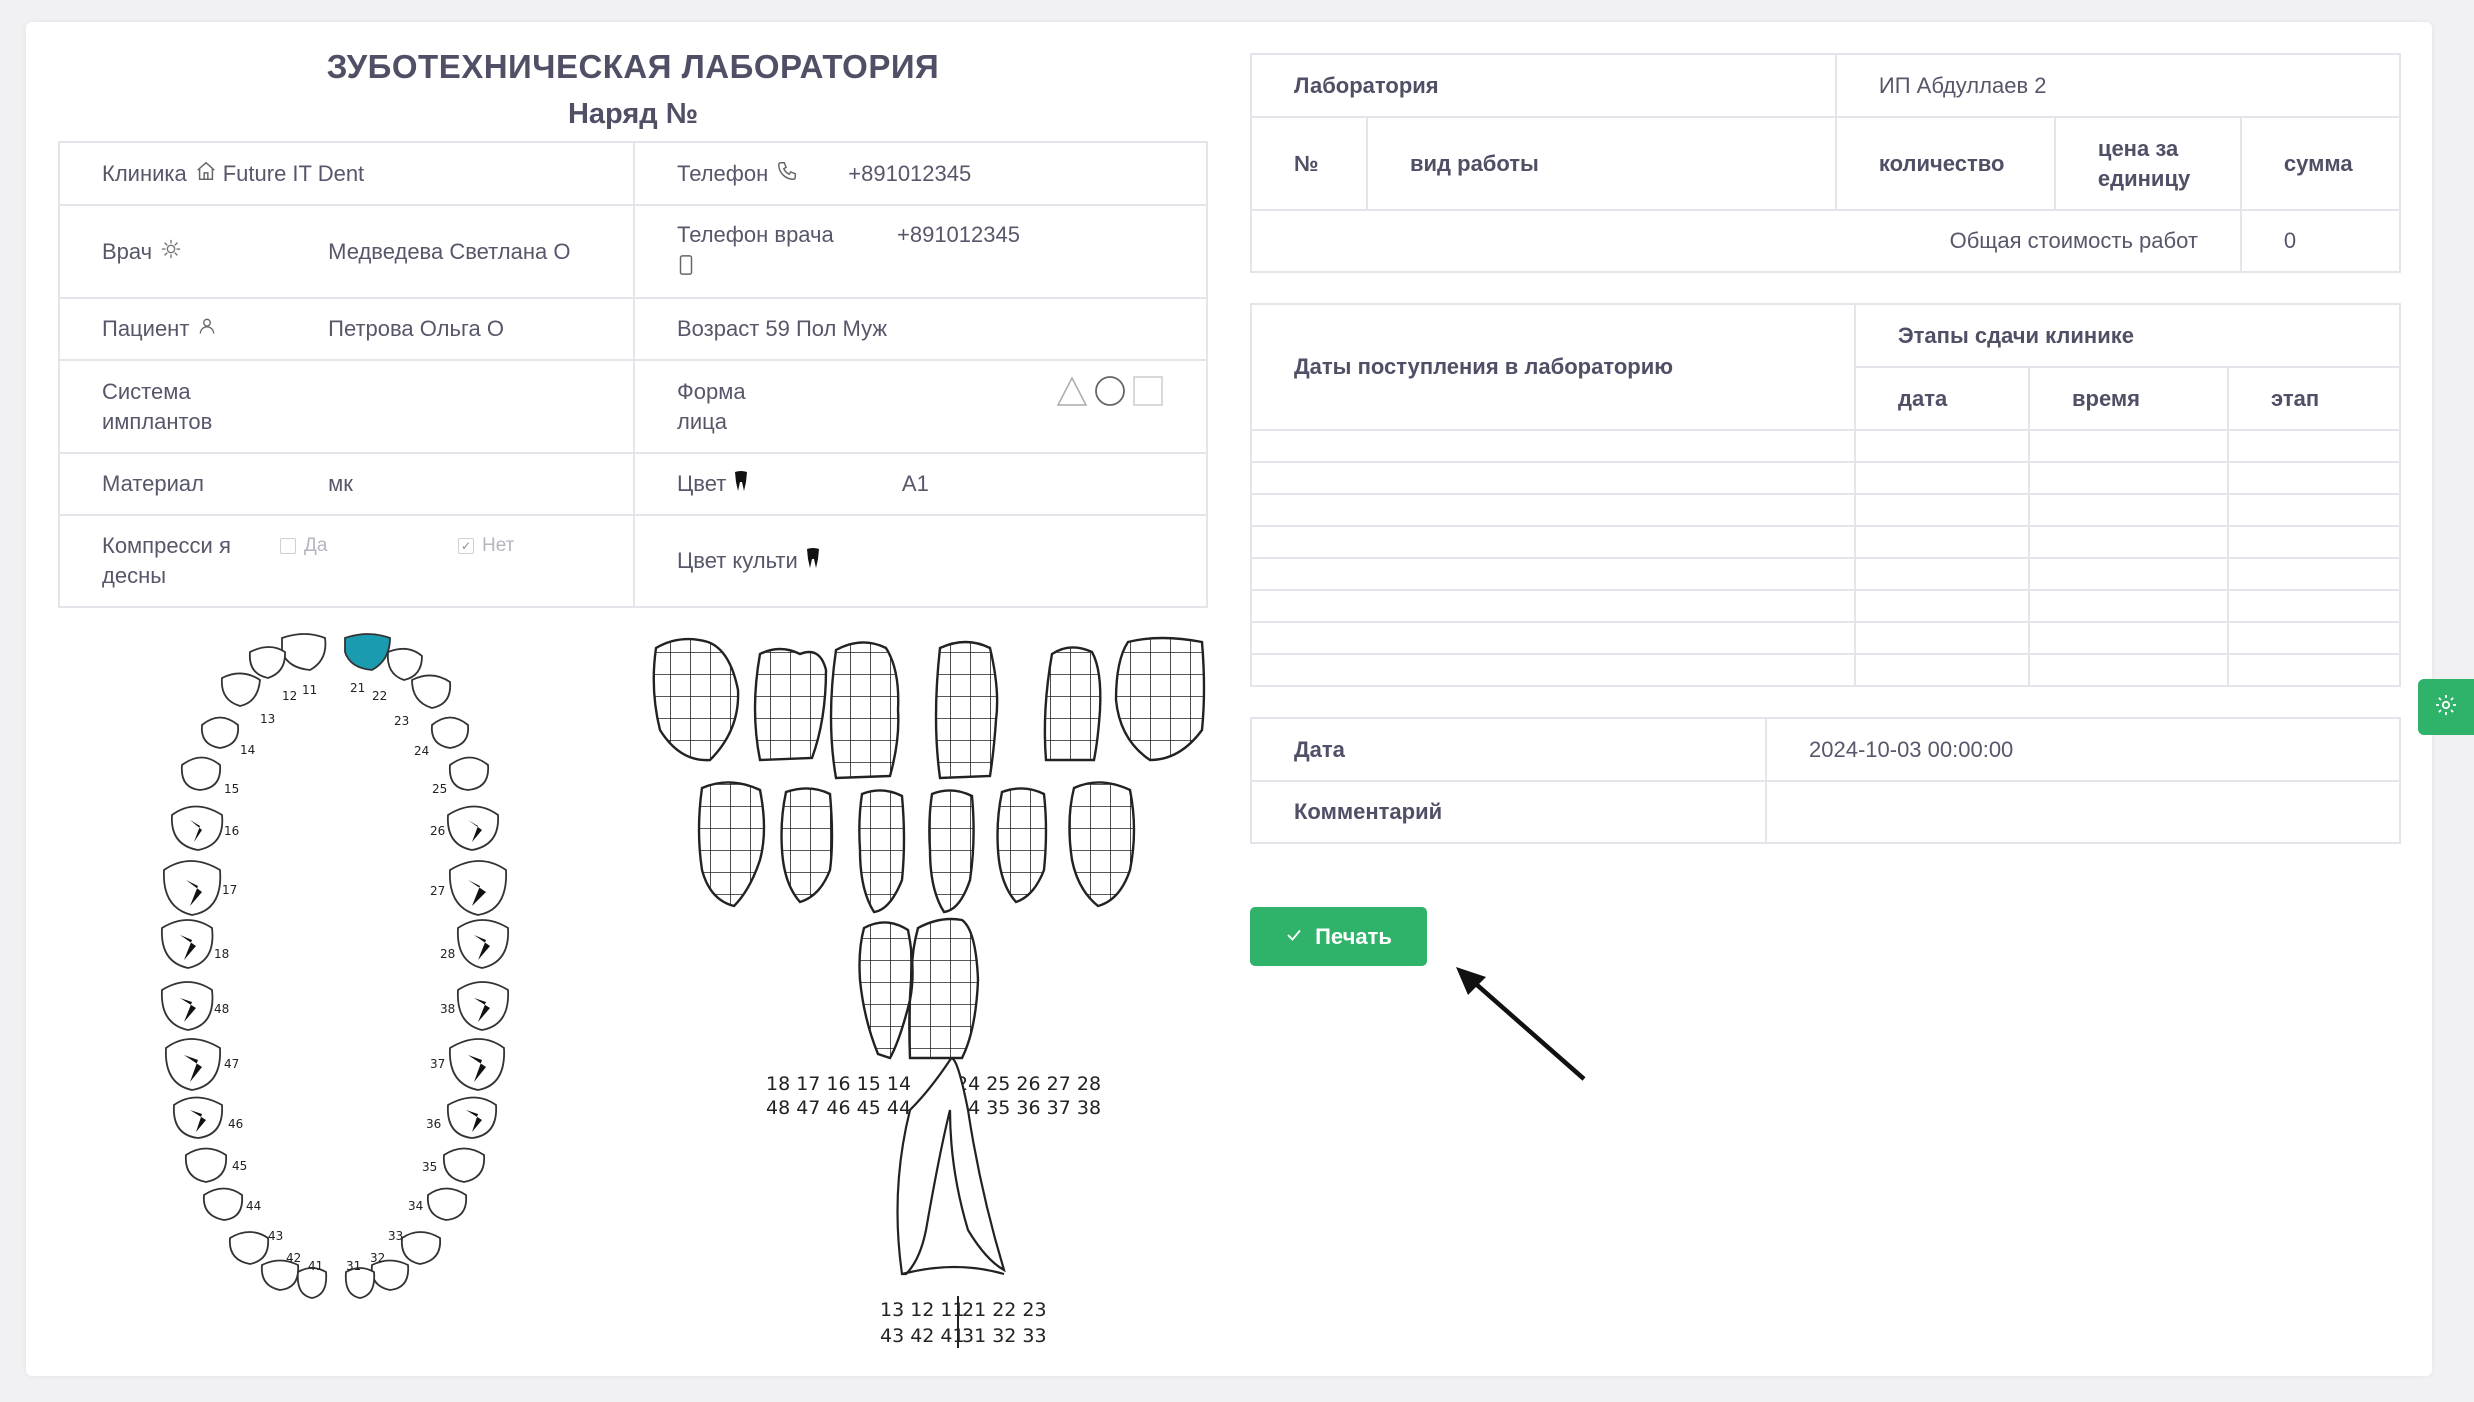 The width and height of the screenshot is (2474, 1402). I want to click on doctor-cell: Врач Медведева Светлана О, so click(346, 251).